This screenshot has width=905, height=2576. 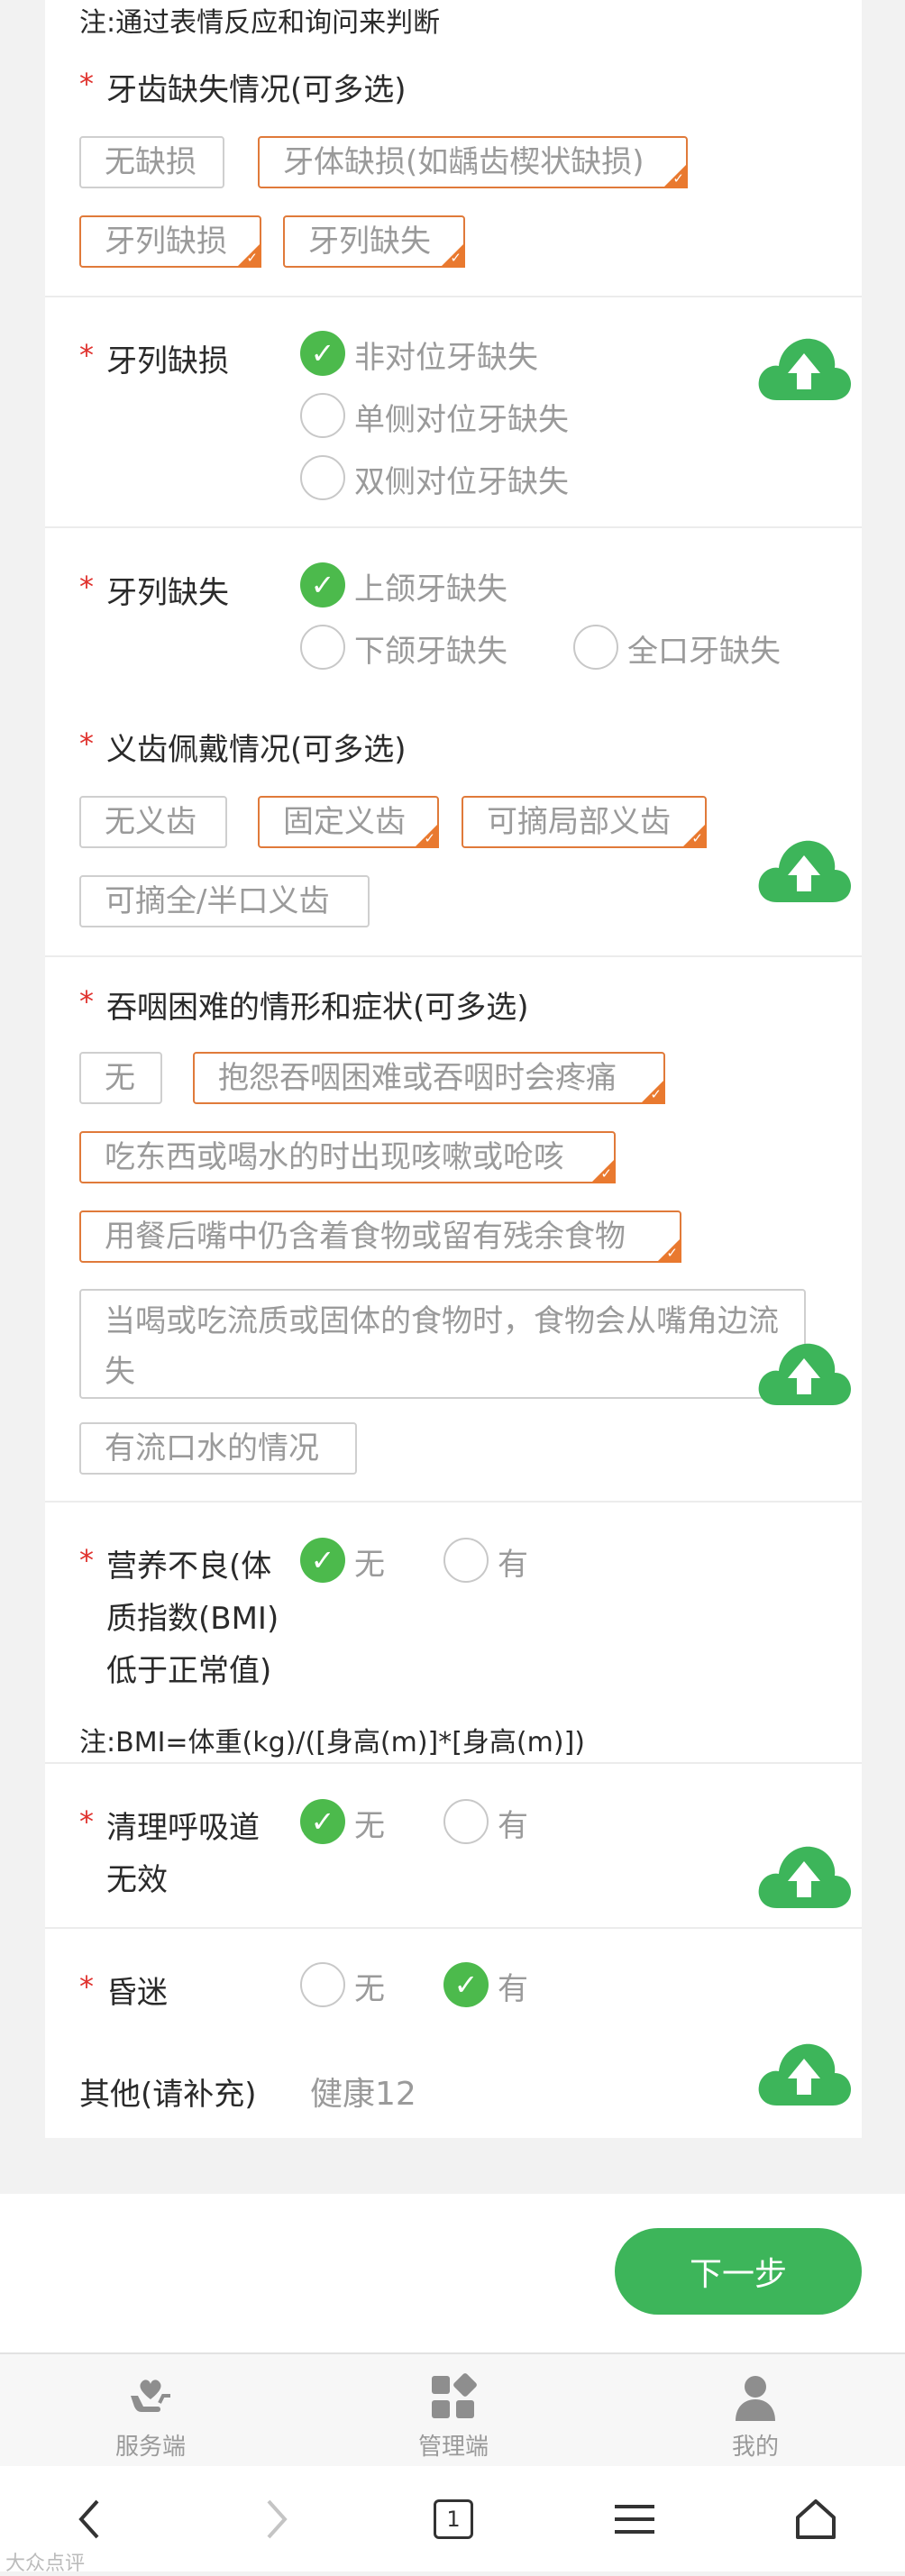 I want to click on tag-label: 可摘局部义齿, so click(x=579, y=822).